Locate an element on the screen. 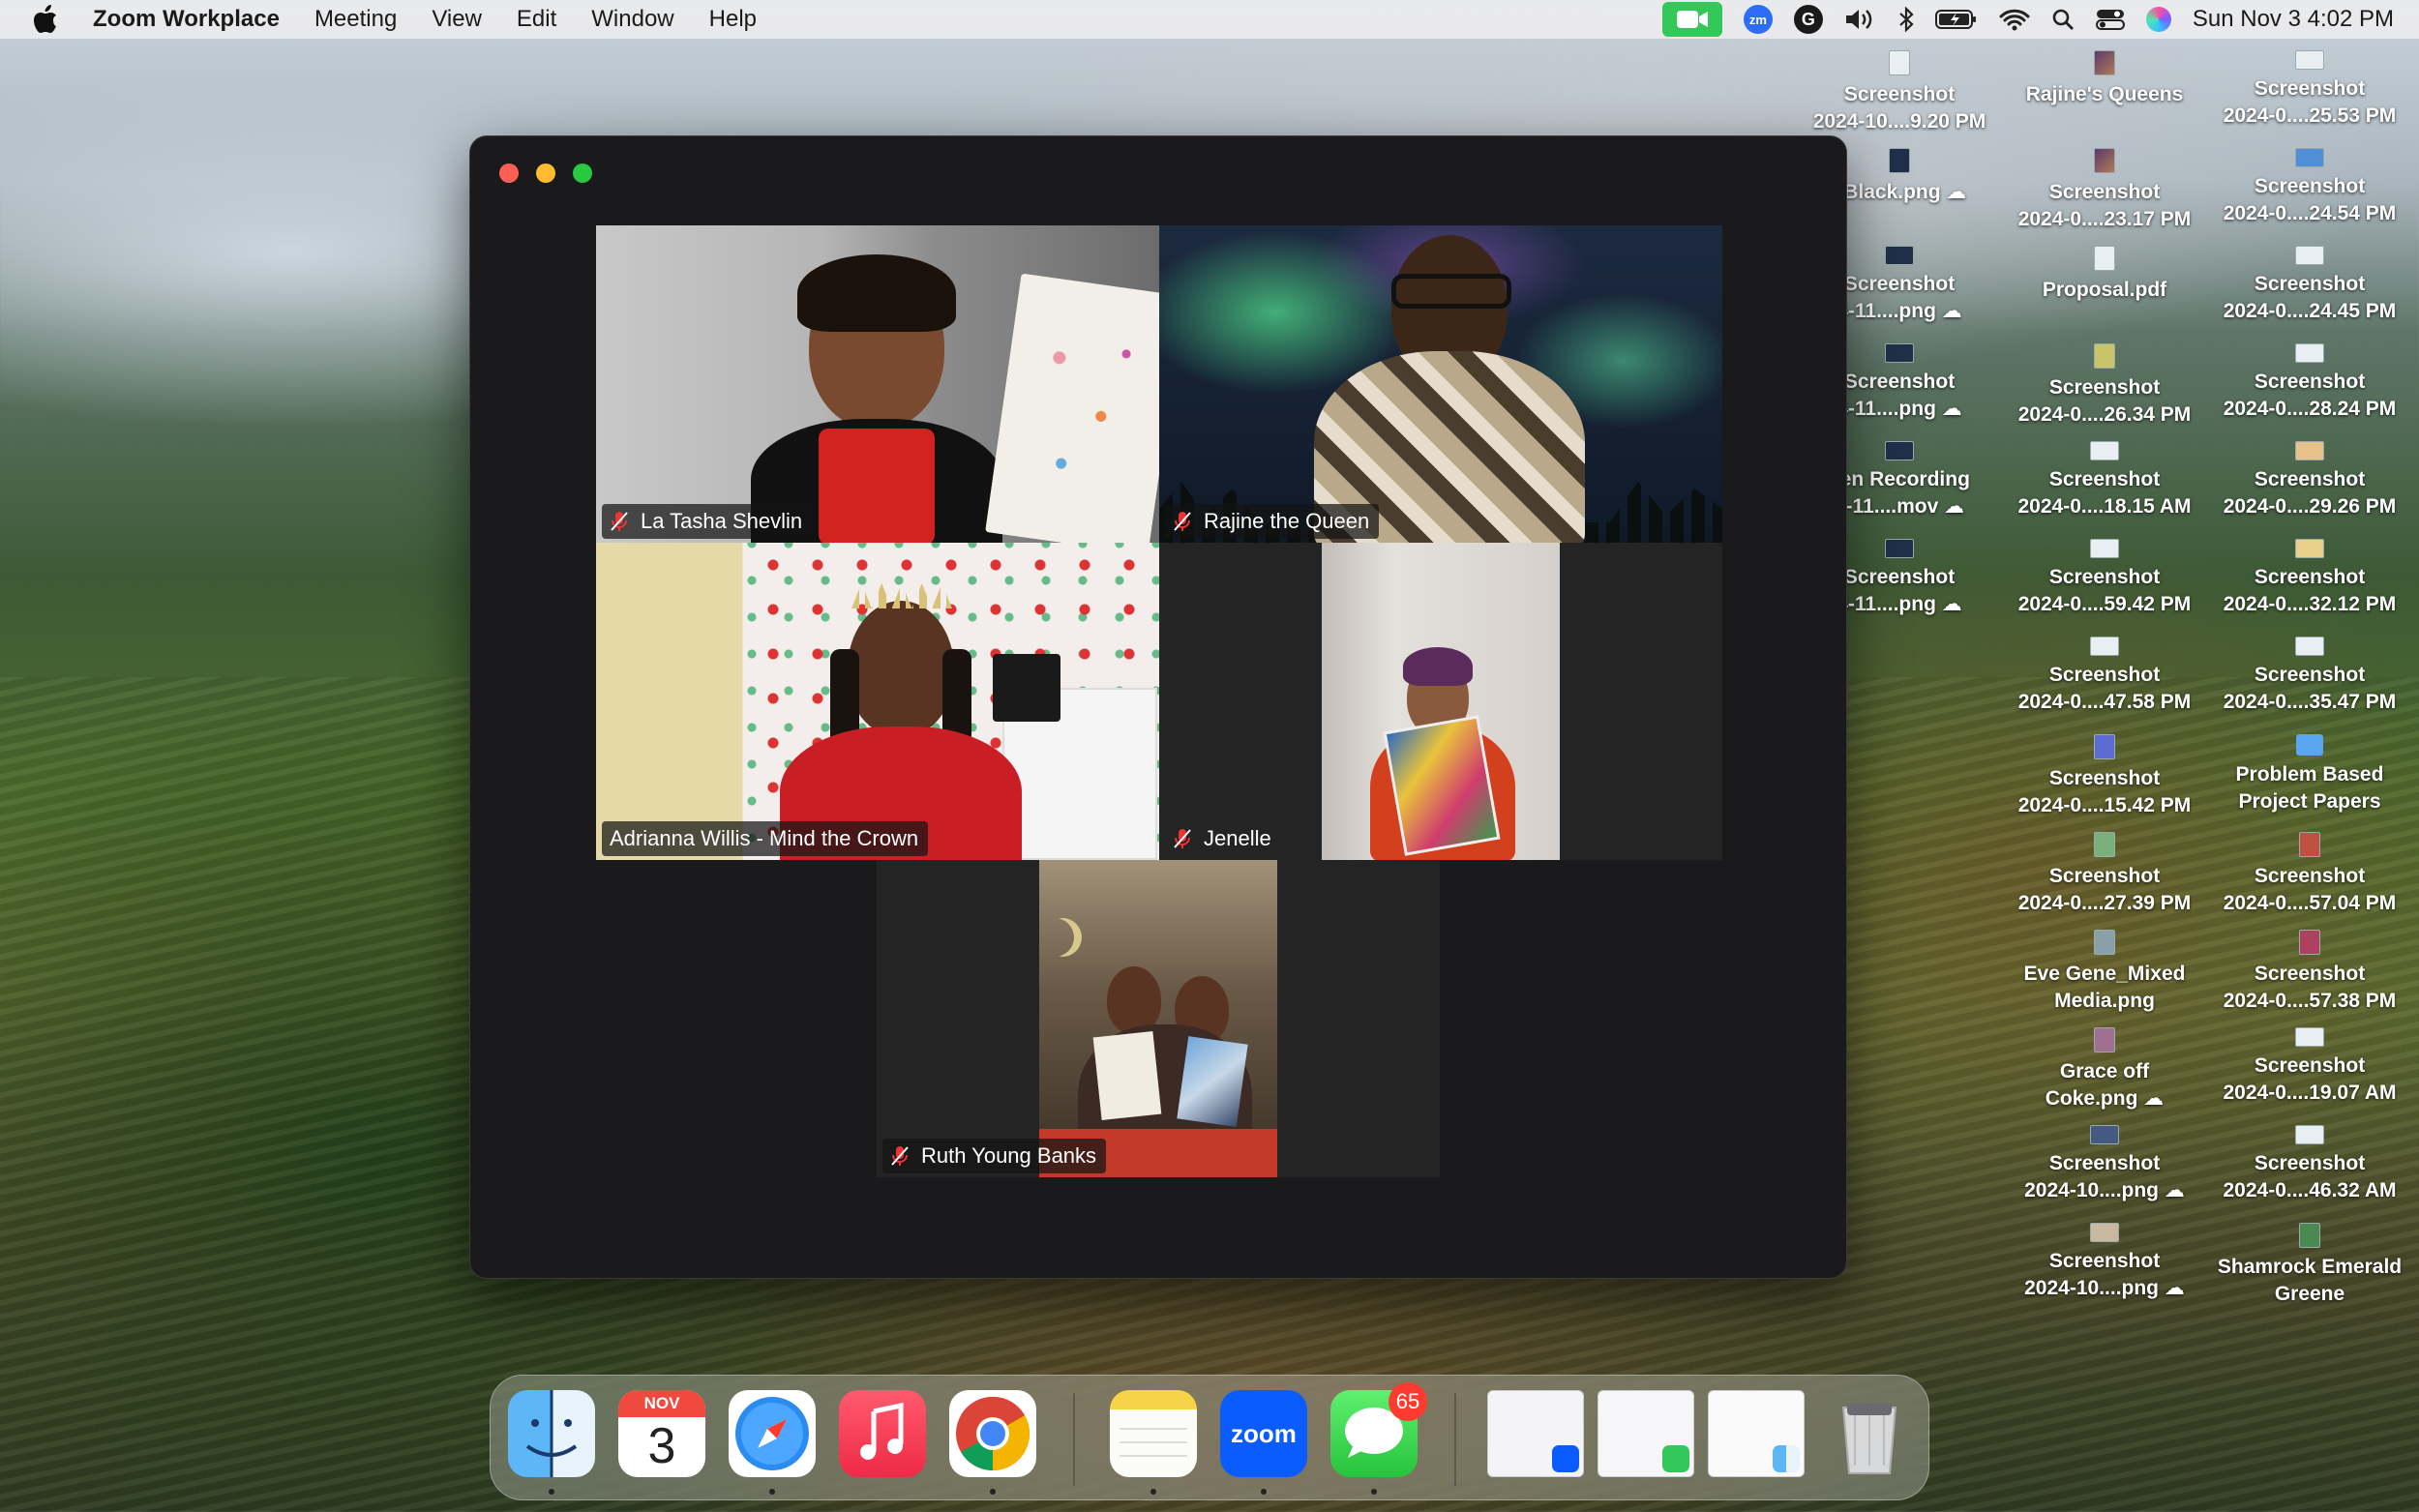 This screenshot has width=2419, height=1512. calendar-day: 3 is located at coordinates (662, 1446).